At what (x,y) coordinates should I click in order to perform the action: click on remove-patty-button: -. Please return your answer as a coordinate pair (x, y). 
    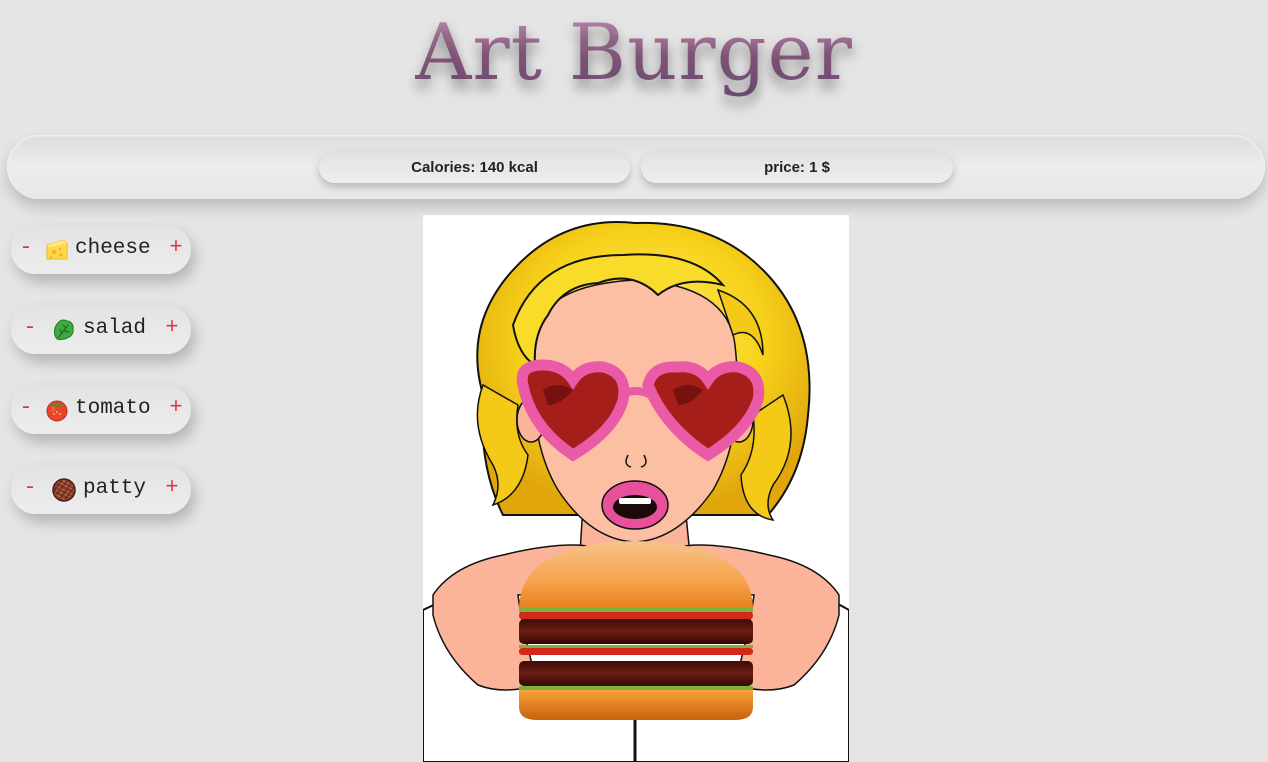
    Looking at the image, I should click on (30, 488).